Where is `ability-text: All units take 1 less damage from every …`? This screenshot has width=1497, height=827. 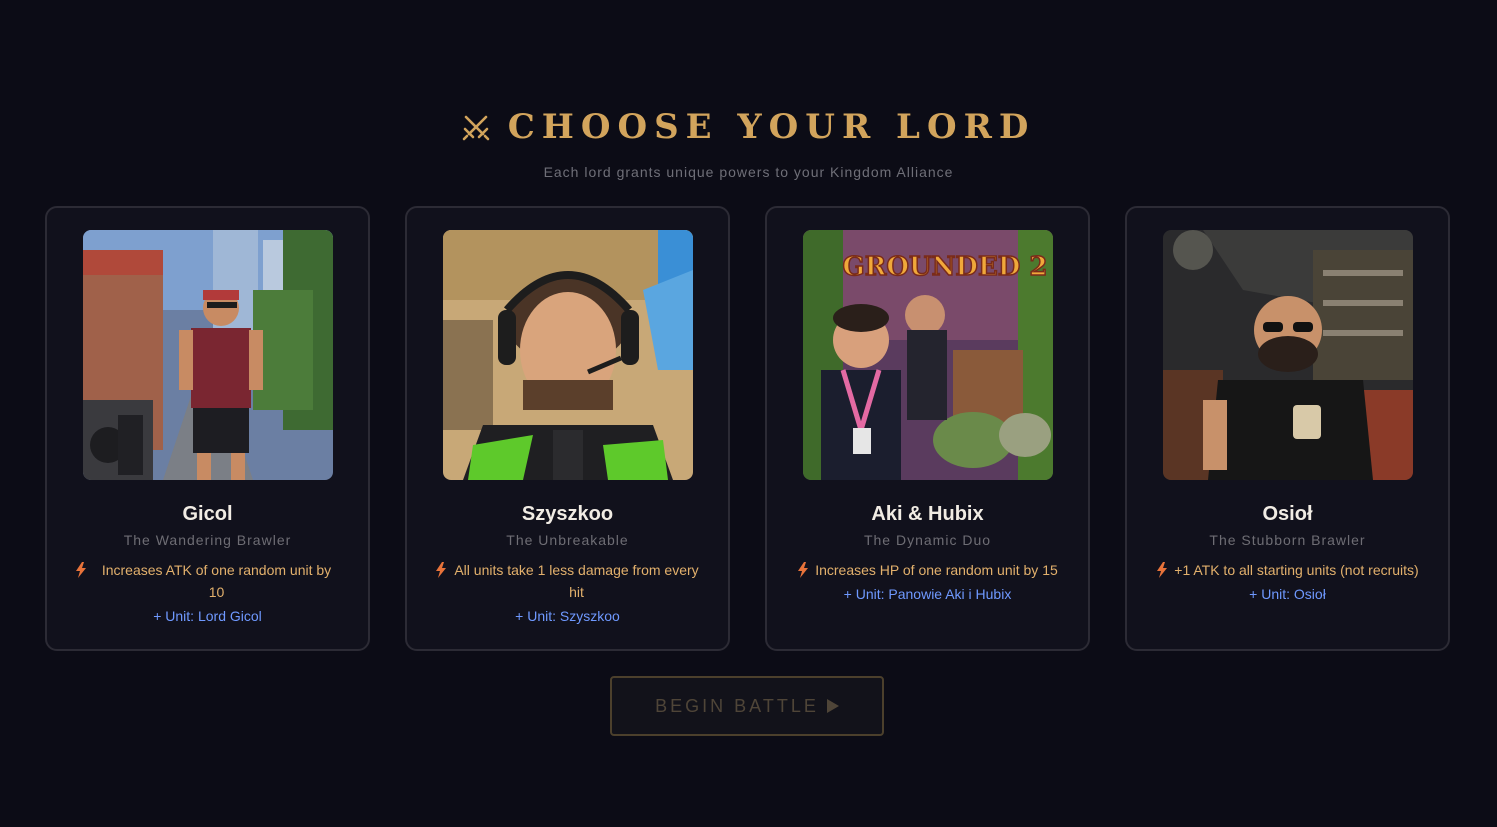 ability-text: All units take 1 less damage from every … is located at coordinates (576, 581).